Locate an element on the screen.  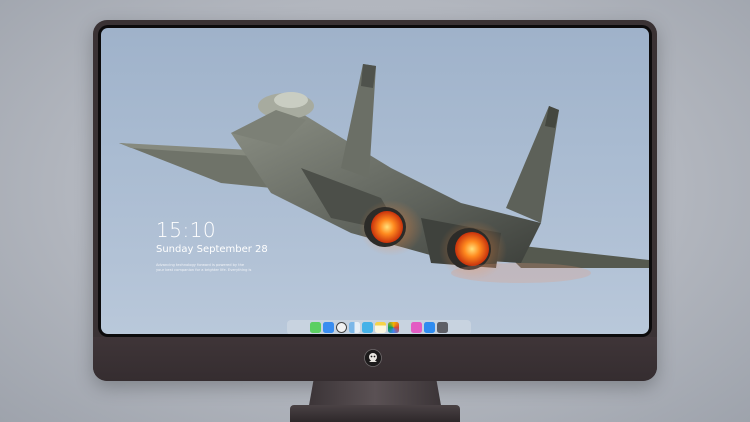
notes-icon is located at coordinates (380, 327).